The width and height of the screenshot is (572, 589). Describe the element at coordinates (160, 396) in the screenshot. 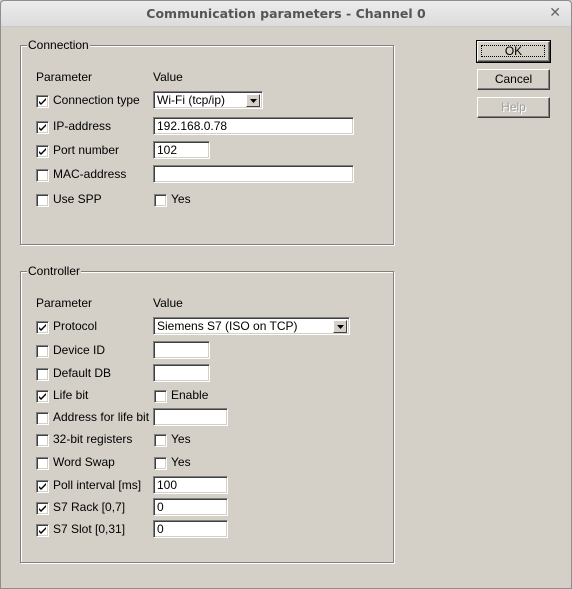

I see `life-bit-value-checkbox` at that location.